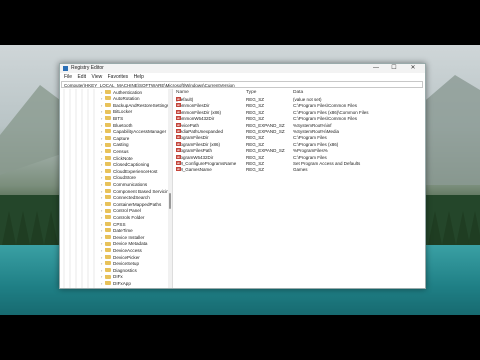 Image resolution: width=480 pixels, height=360 pixels. What do you see at coordinates (251, 92) in the screenshot?
I see `column-header-type: Type` at bounding box center [251, 92].